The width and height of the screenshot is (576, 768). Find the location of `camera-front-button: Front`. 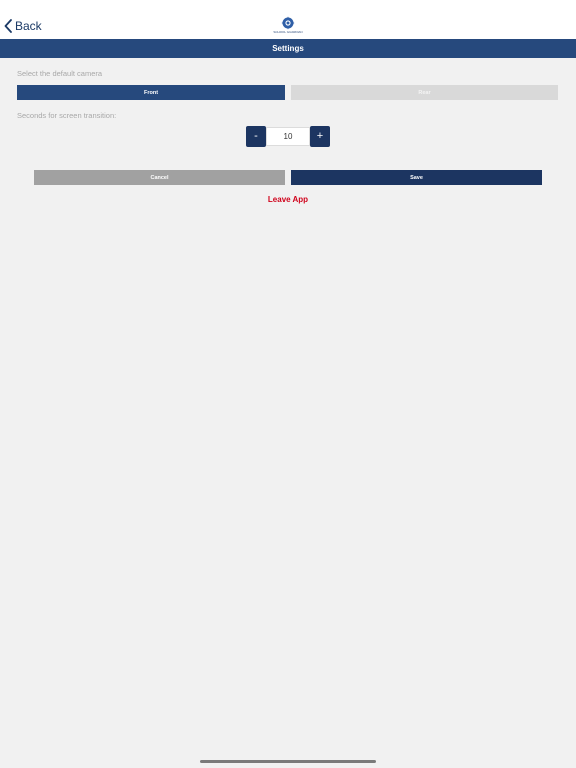

camera-front-button: Front is located at coordinates (151, 92).